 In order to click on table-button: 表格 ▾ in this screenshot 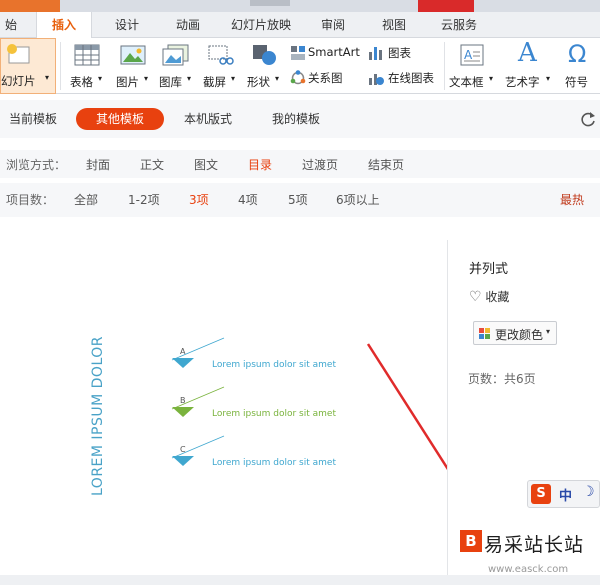, I will do `click(88, 66)`.